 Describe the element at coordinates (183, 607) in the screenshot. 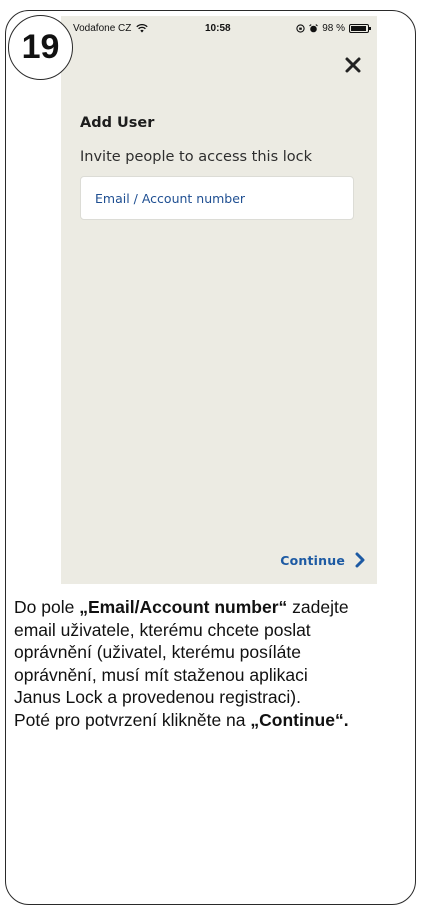

I see `instruction-field-name: „Email/Account number“` at that location.